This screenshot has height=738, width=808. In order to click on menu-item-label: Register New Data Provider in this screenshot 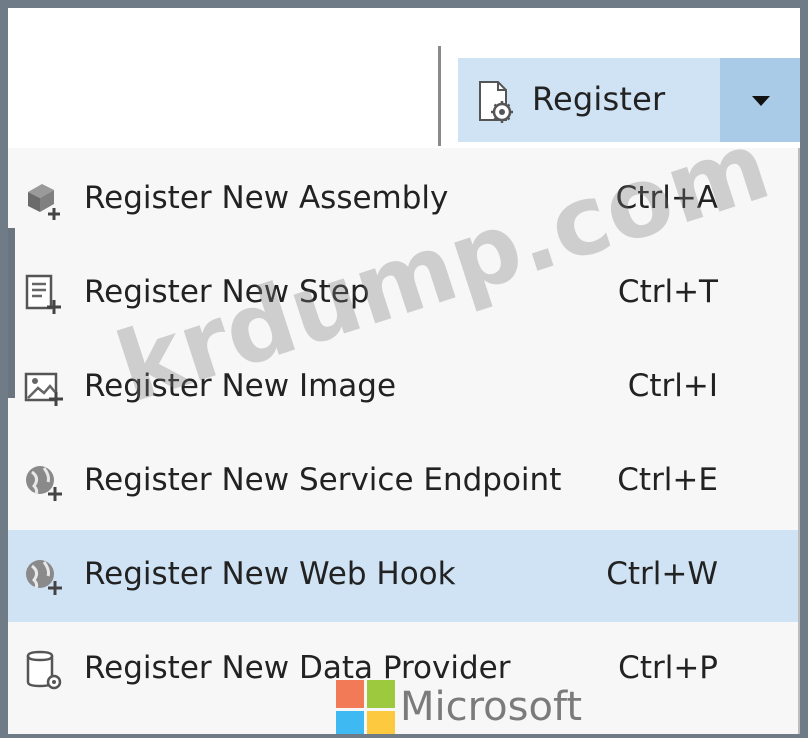, I will do `click(297, 668)`.